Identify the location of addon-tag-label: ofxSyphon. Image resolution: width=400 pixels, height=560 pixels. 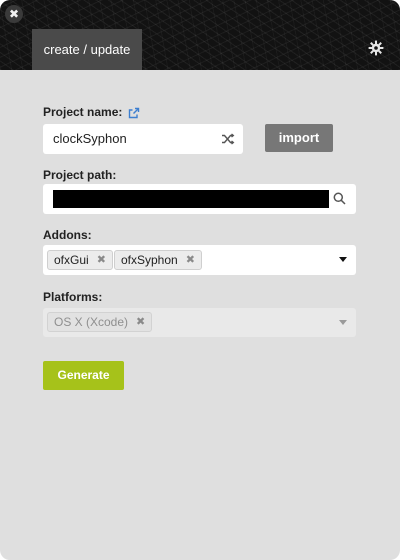
(149, 260).